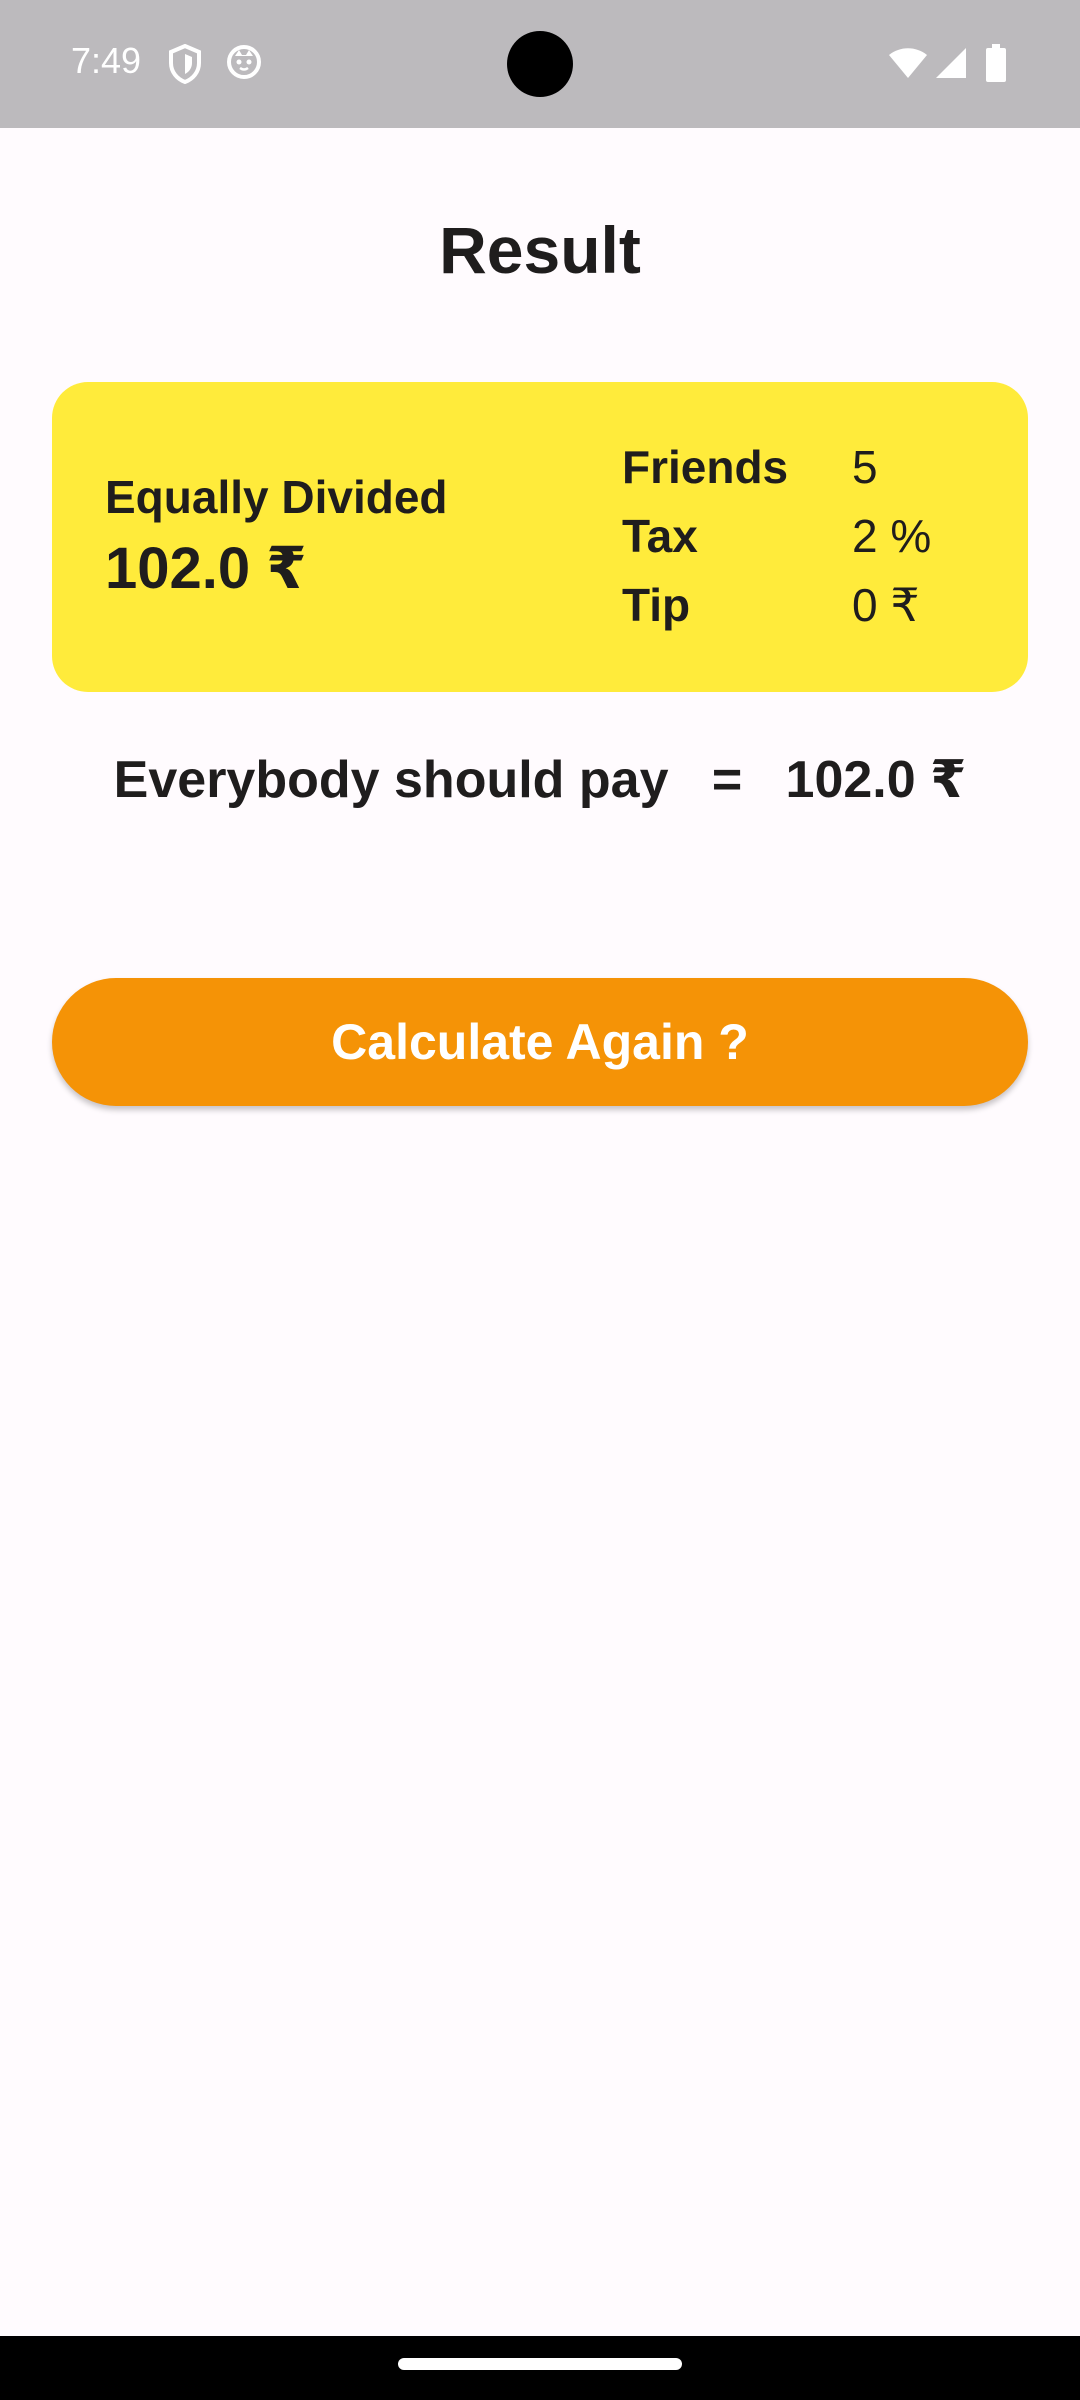 This screenshot has height=2400, width=1080. I want to click on per-person-total: Everybody should pay = 102.0 ₹, so click(540, 780).